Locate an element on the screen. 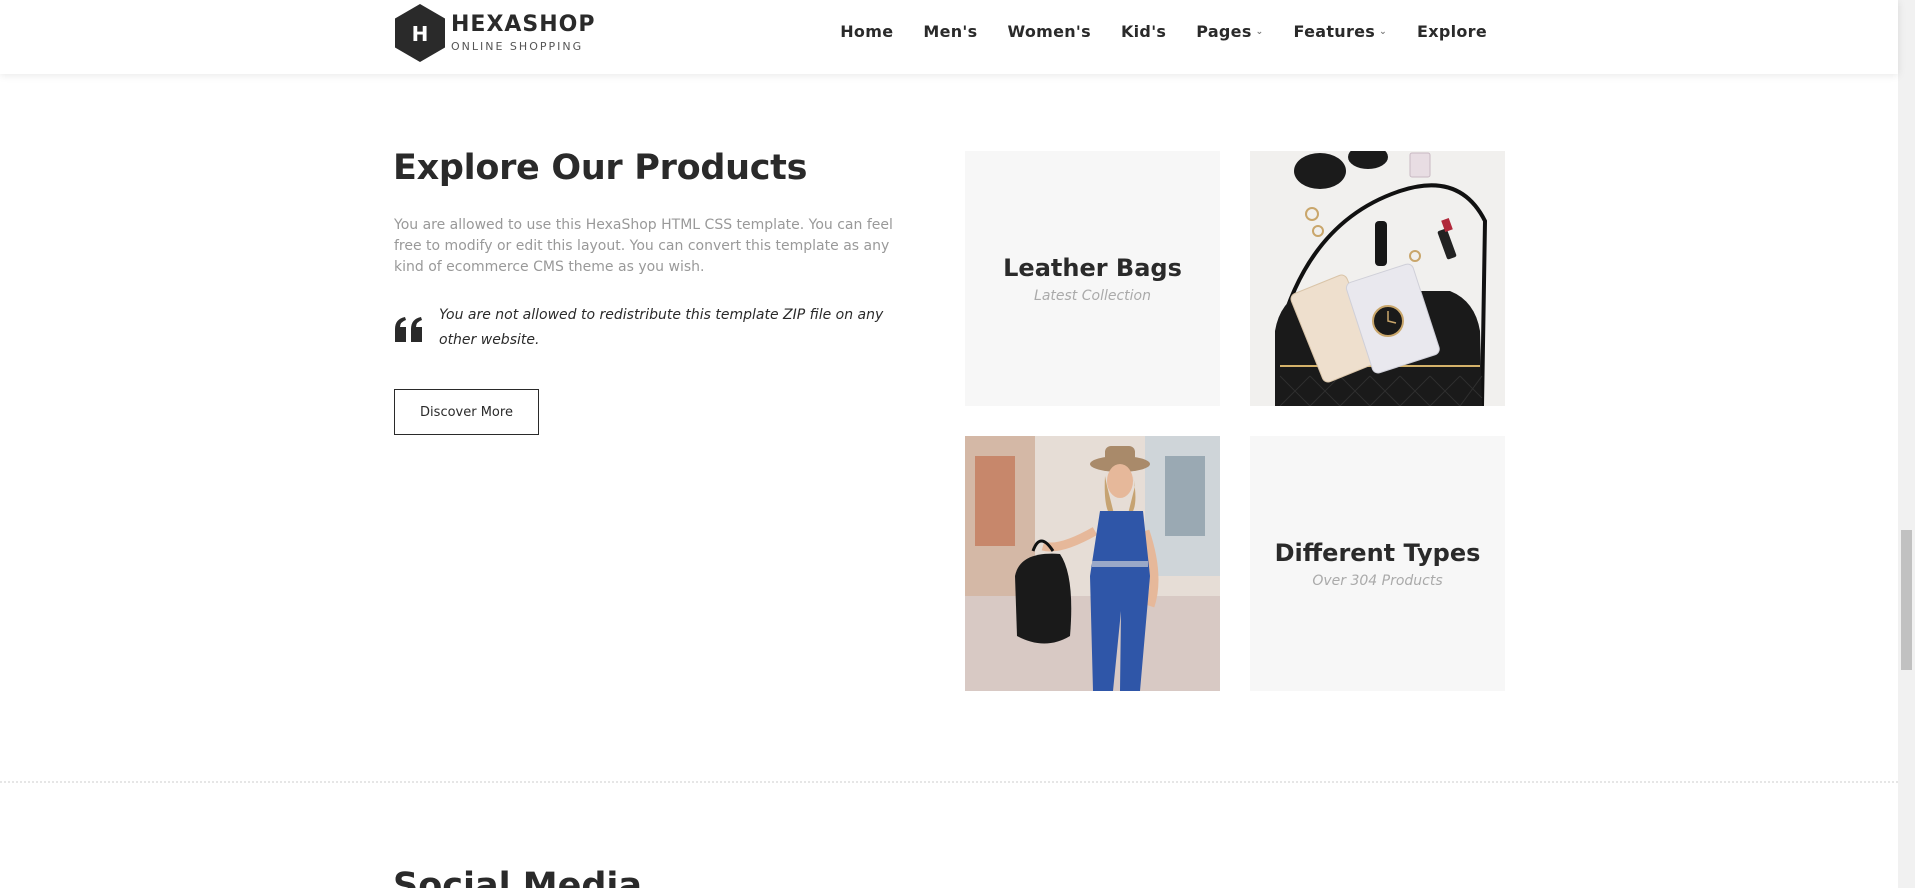 This screenshot has height=888, width=1915. different-types-tile: Different Types Over 304 Products is located at coordinates (1377, 563).